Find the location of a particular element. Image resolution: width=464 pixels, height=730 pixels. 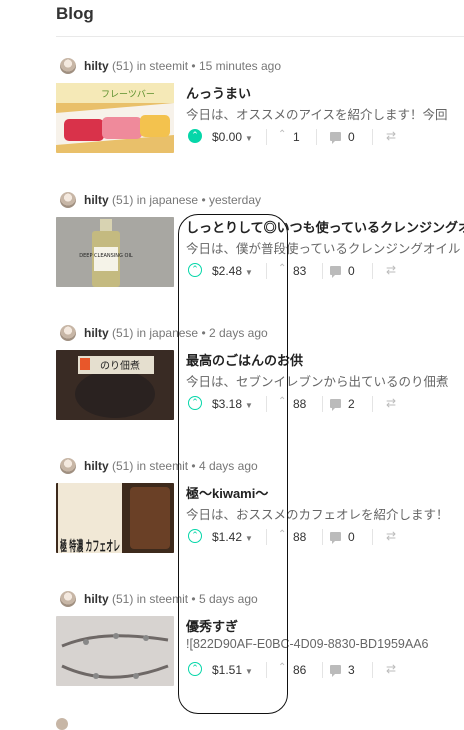

post-body: 今日は、僕が普段使っているクレンジングオイル is located at coordinates (325, 247).